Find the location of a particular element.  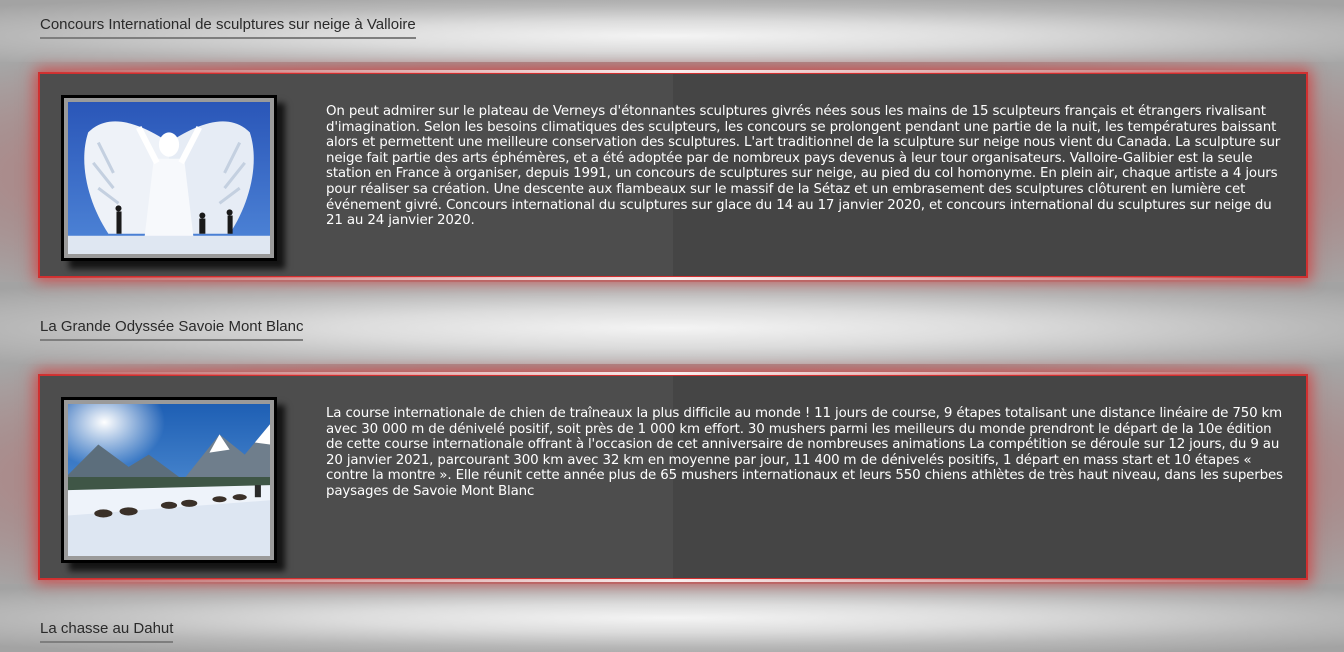

dog-sled-icon is located at coordinates (169, 480).